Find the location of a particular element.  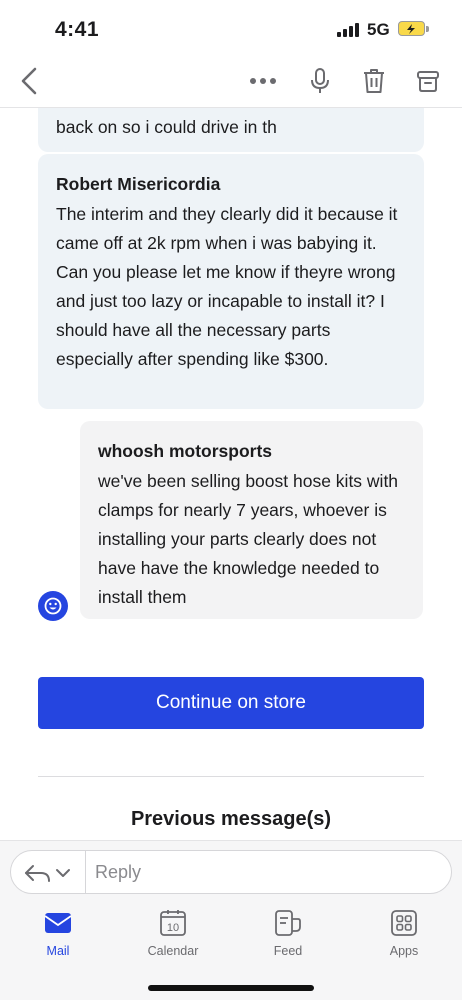

tab-label: Feed is located at coordinates (288, 951).